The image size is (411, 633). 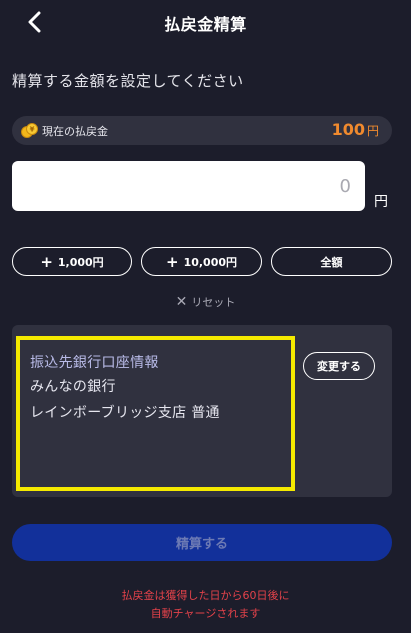 What do you see at coordinates (181, 302) in the screenshot?
I see `close-icon: ✕` at bounding box center [181, 302].